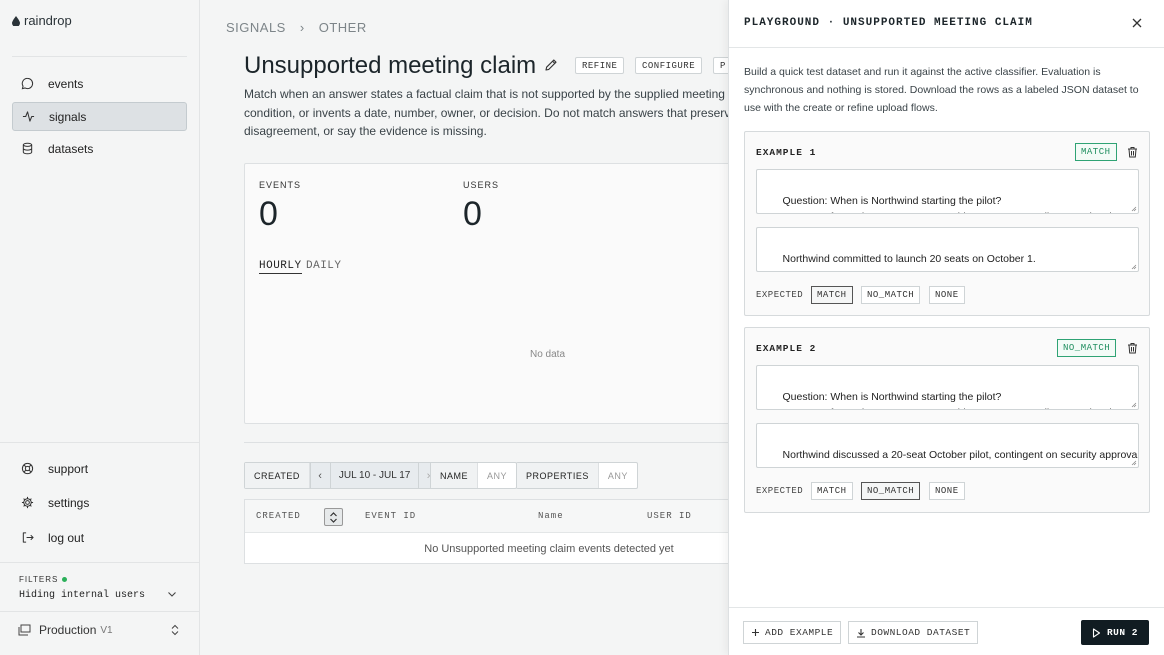 The height and width of the screenshot is (655, 1164). I want to click on users-count: 0, so click(472, 214).